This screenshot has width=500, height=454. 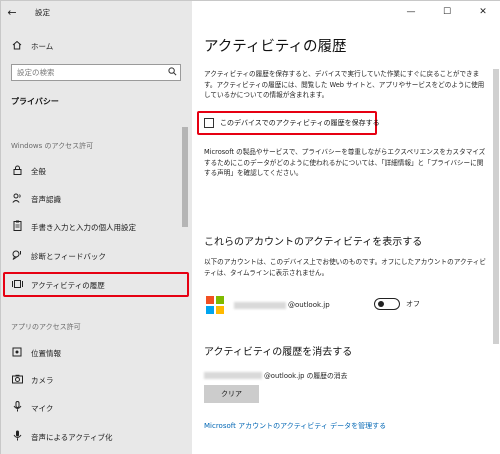 What do you see at coordinates (313, 242) in the screenshot?
I see `show-accounts-heading: これらのアカウントのアクティビティを表示する` at bounding box center [313, 242].